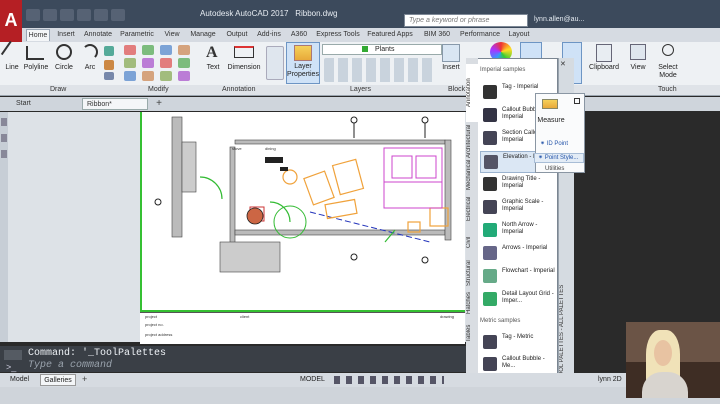 Image resolution: width=720 pixels, height=404 pixels. What do you see at coordinates (203, 35) in the screenshot?
I see `tab-manage: Manage` at bounding box center [203, 35].